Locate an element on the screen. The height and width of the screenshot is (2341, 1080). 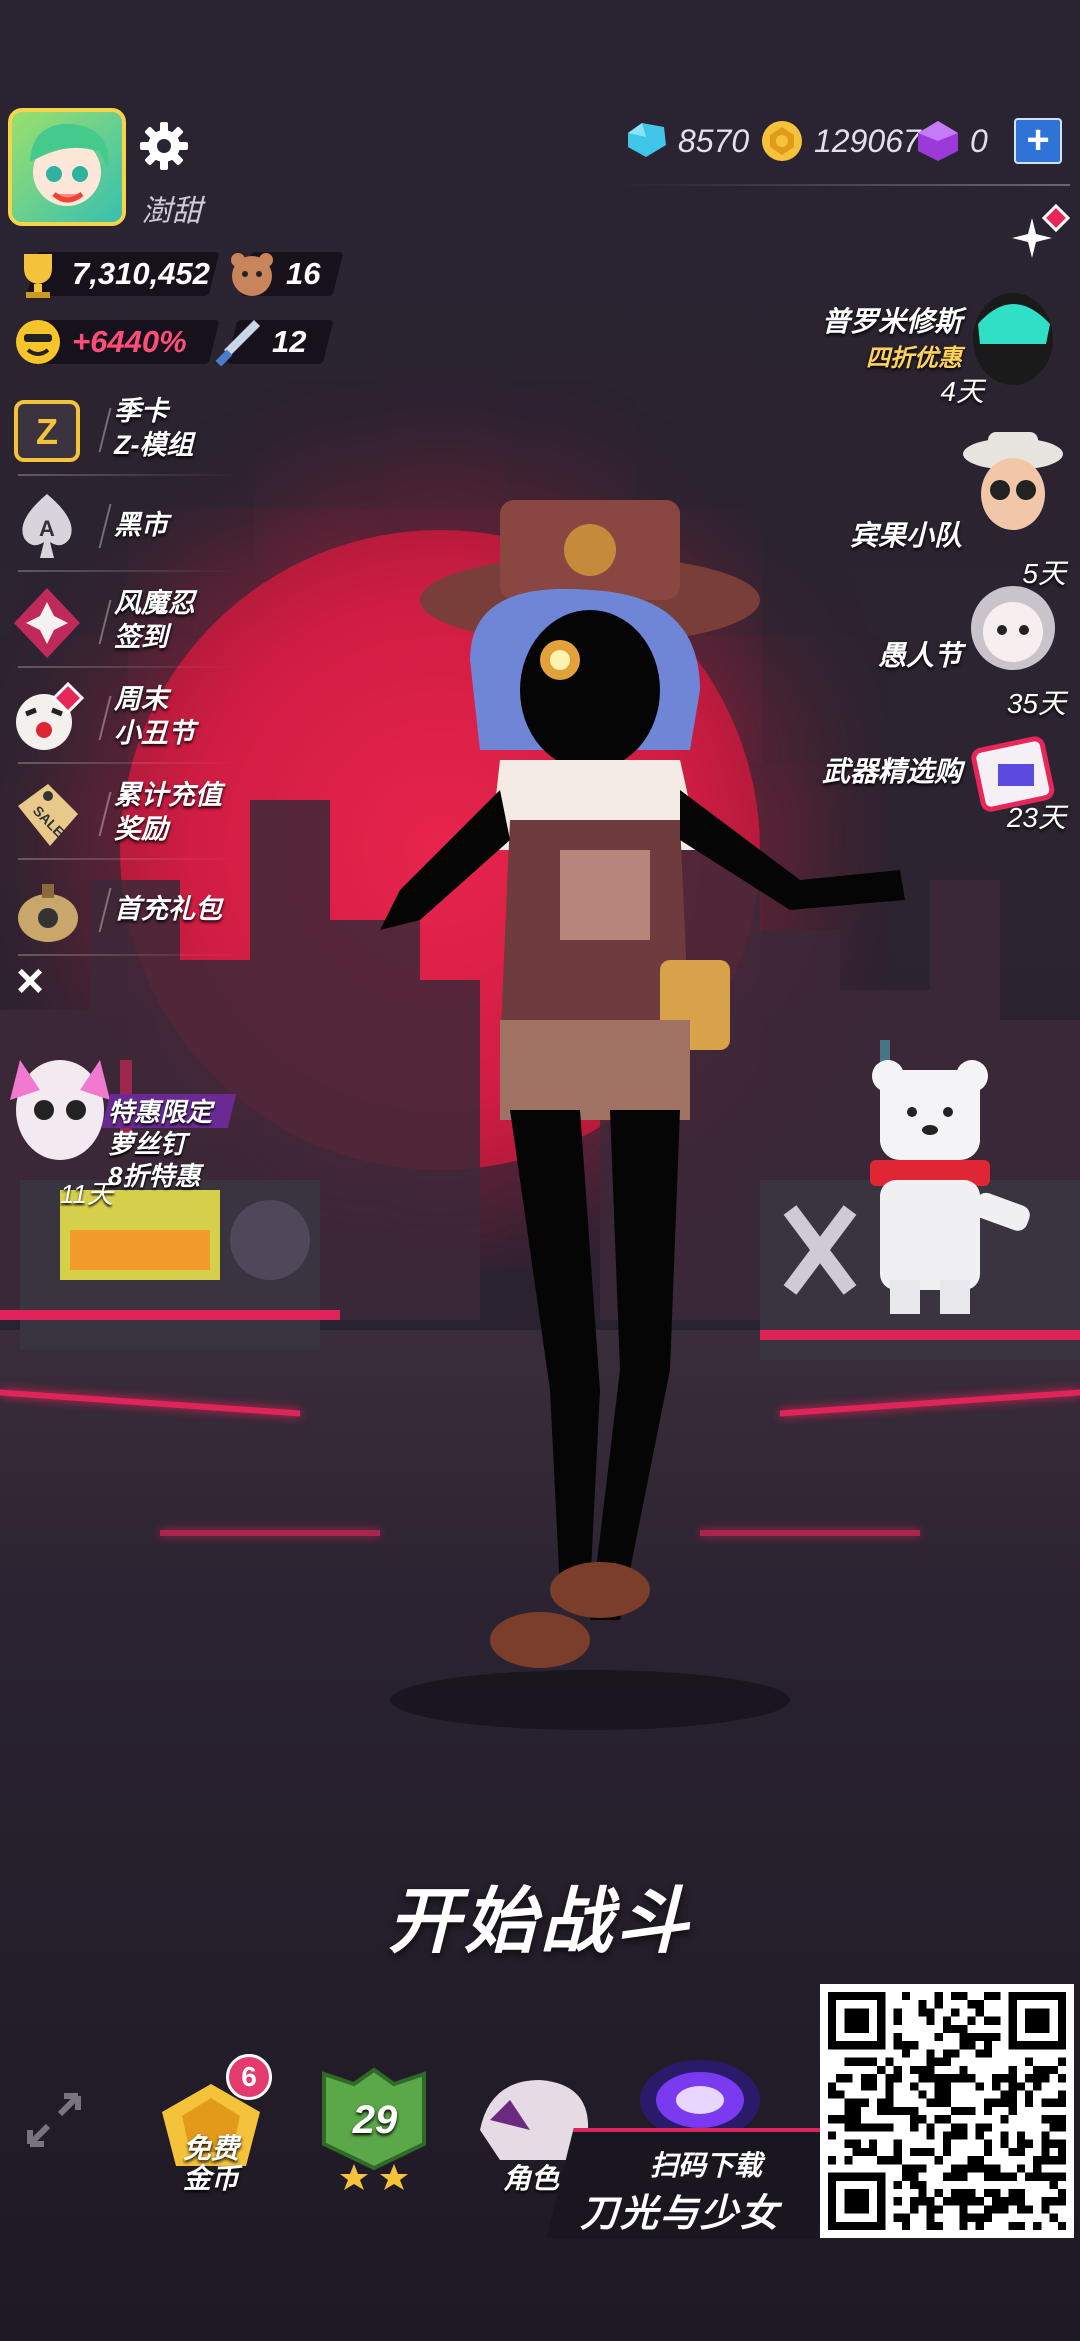
event-label: 武器精选购 is located at coordinates (891, 771).